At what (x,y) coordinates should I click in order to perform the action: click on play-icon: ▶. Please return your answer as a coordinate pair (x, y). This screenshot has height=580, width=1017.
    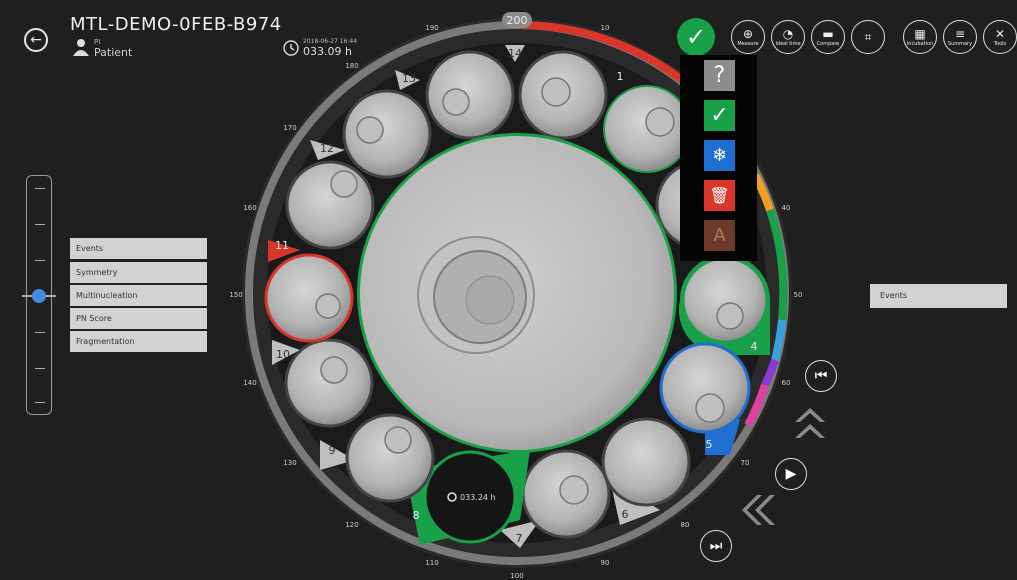
    Looking at the image, I should click on (791, 474).